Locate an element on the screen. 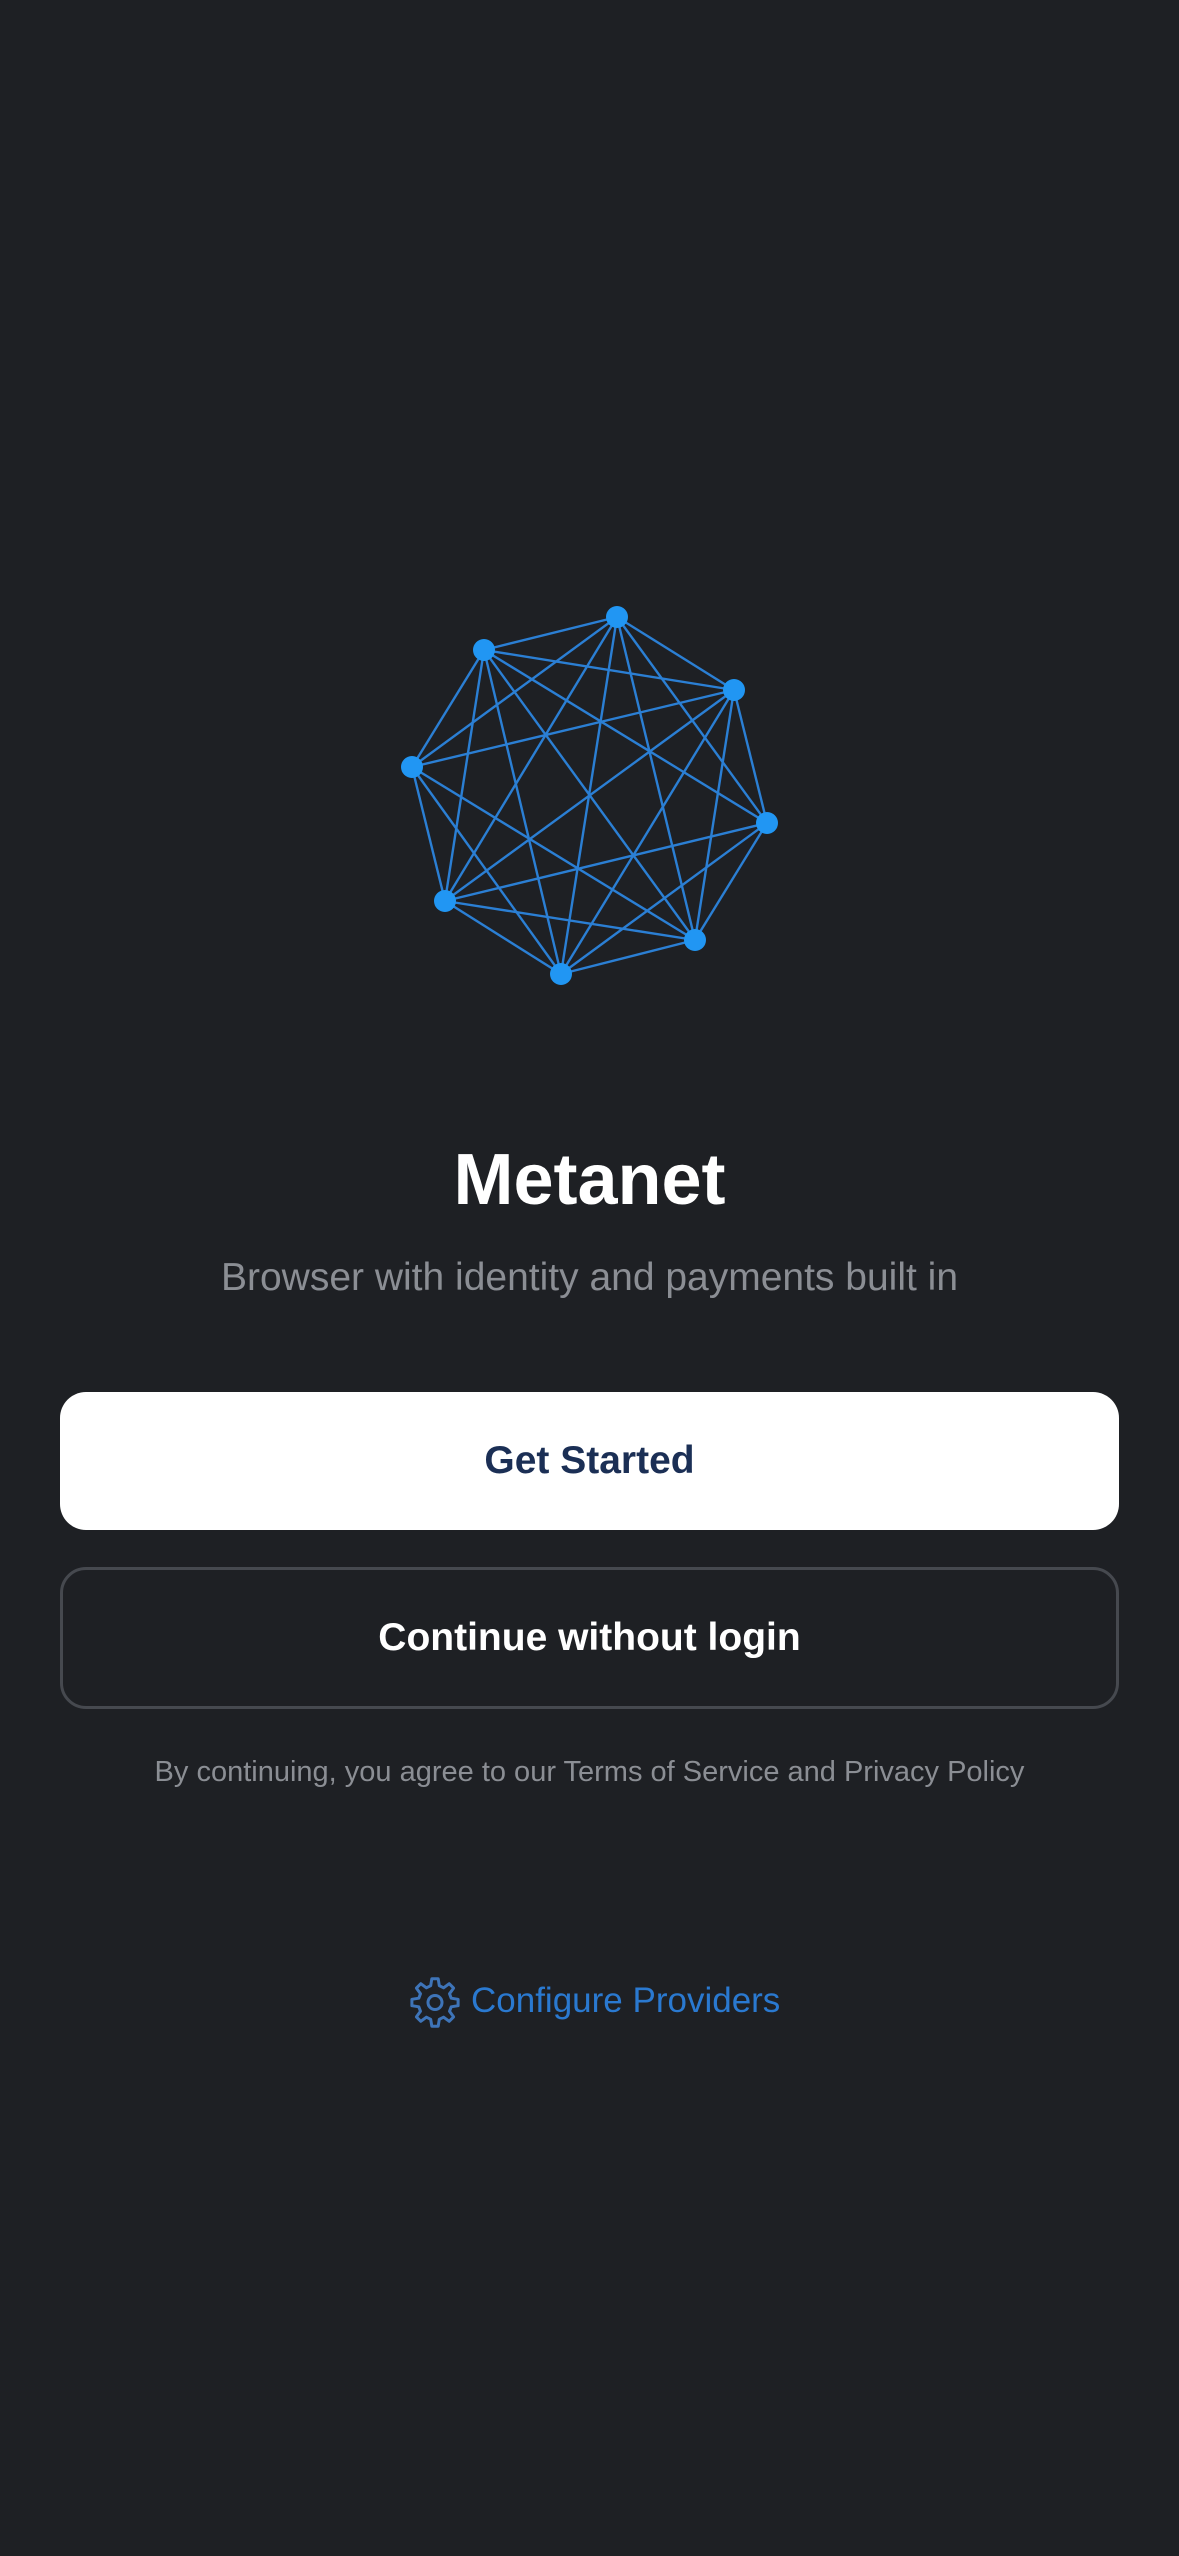 Image resolution: width=1179 pixels, height=2556 pixels. configure-providers-link: Configure Providers is located at coordinates (592, 2001).